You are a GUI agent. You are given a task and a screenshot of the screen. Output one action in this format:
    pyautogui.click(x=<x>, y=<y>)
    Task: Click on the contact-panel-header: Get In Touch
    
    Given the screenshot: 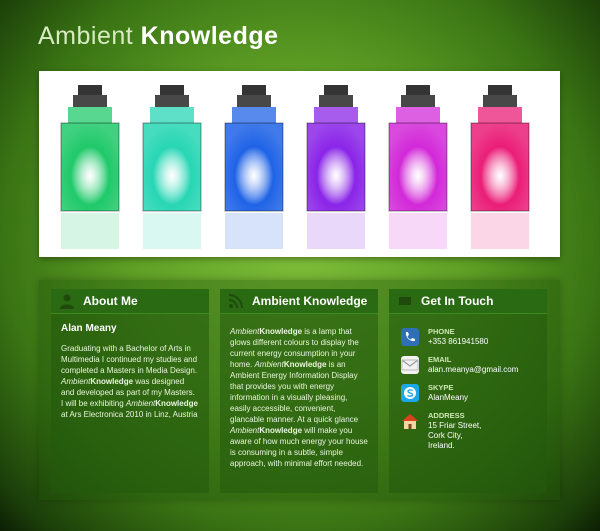 What is the action you would take?
    pyautogui.click(x=468, y=301)
    